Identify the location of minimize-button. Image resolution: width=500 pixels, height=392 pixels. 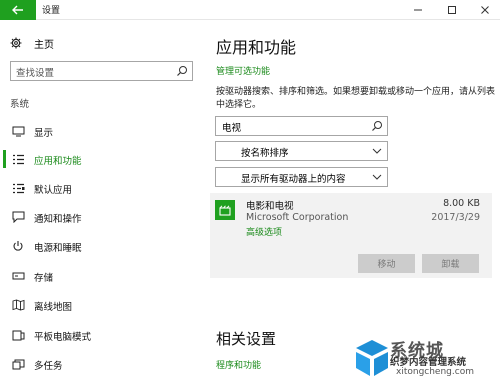
(418, 10).